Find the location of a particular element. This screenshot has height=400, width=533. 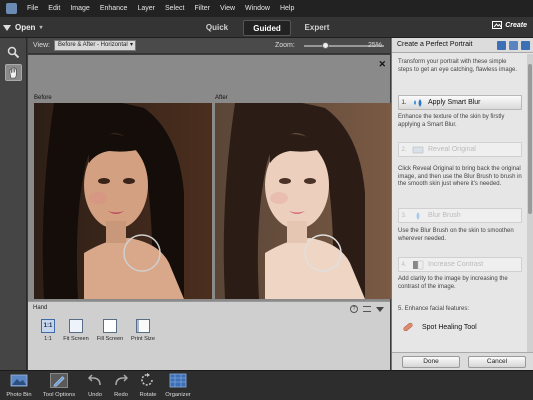

scrollbar-thumb is located at coordinates (530, 139).